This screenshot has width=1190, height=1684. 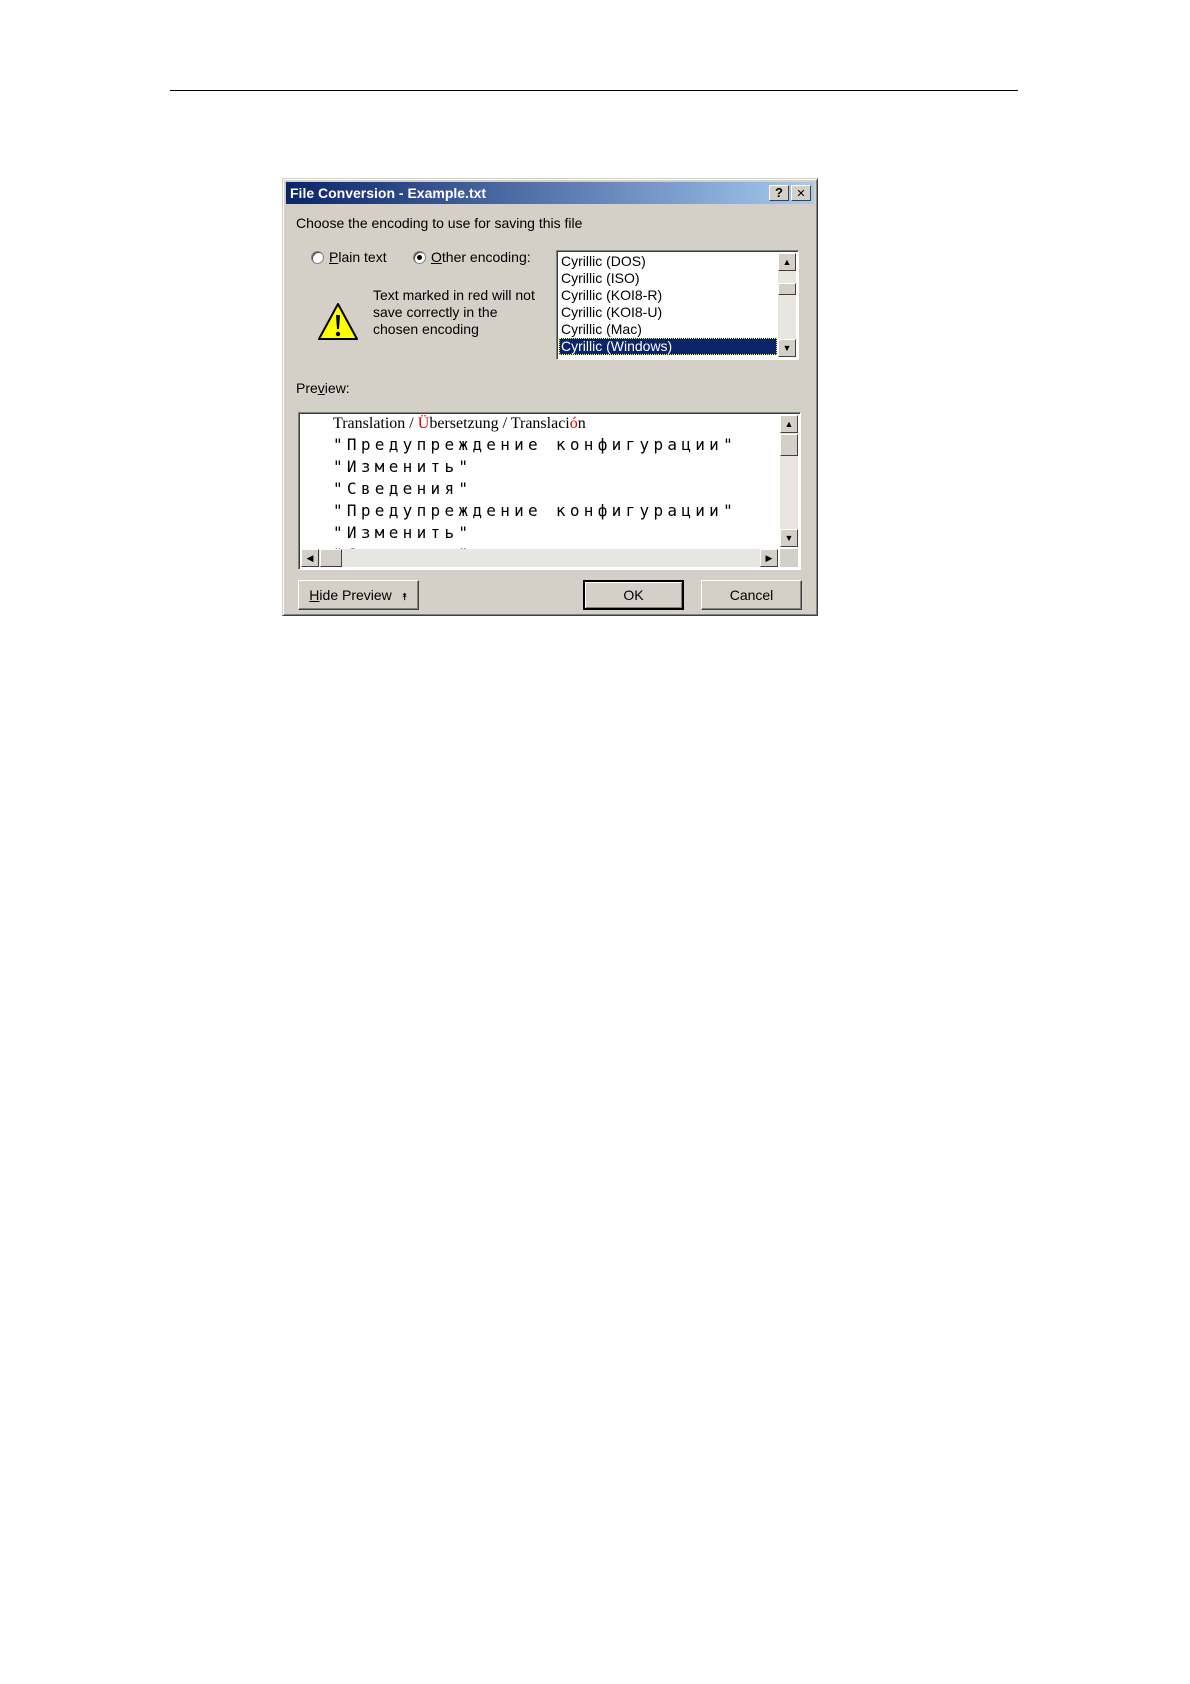 I want to click on encoding-item-selected: Cyrillic (Windows), so click(x=668, y=346).